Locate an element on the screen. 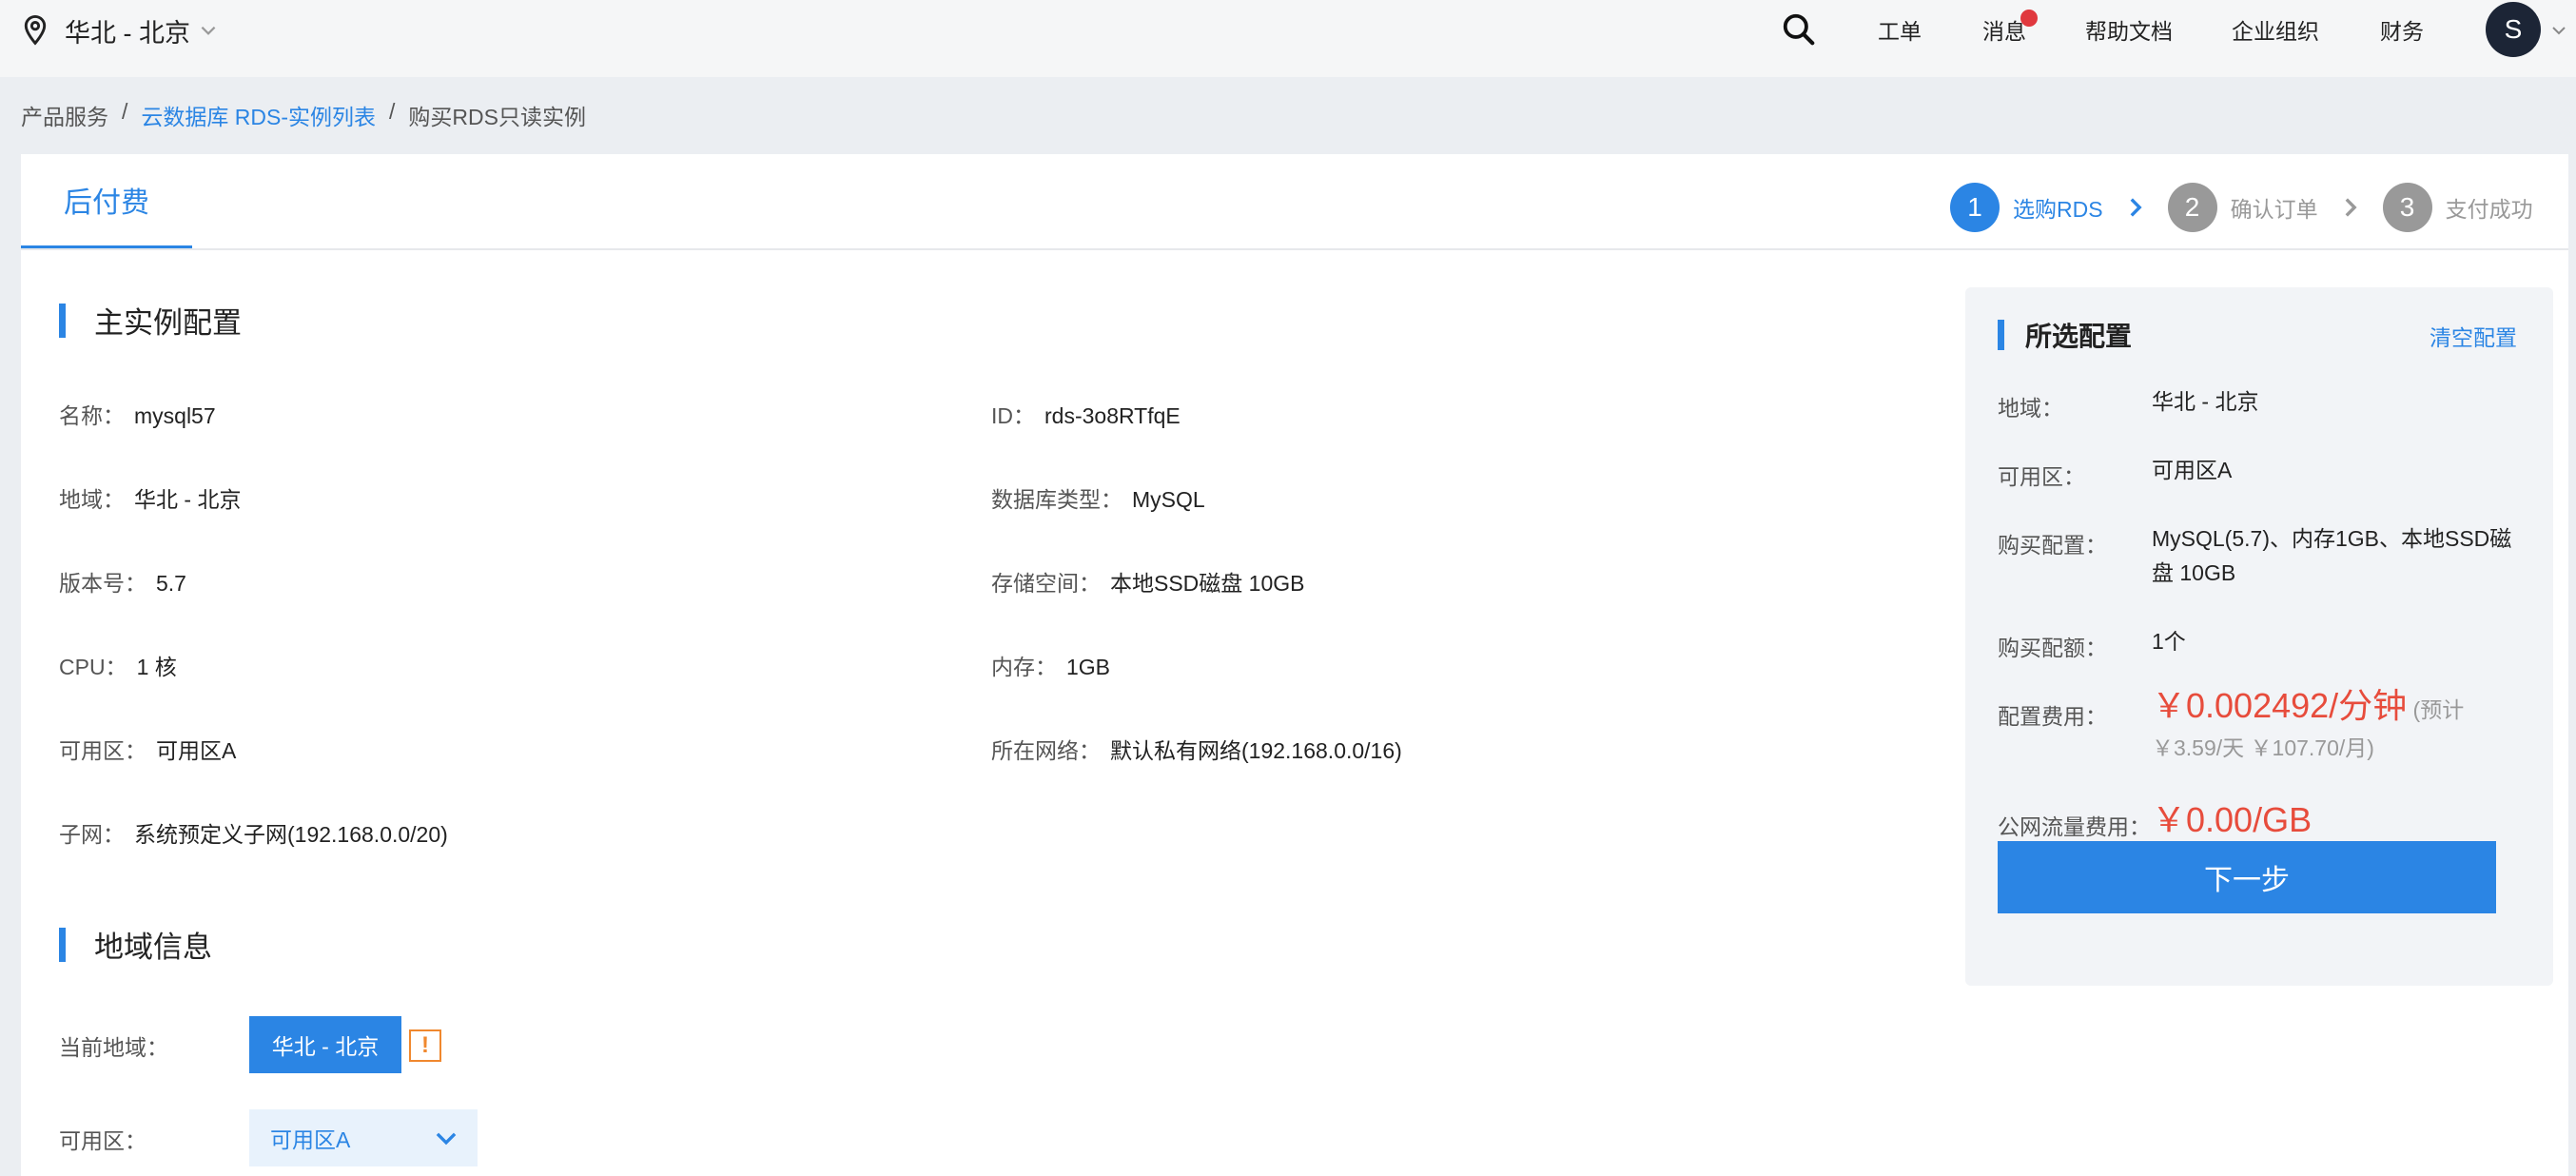 This screenshot has height=1176, width=2576. section-master-config: 主实例配置 is located at coordinates (151, 320).